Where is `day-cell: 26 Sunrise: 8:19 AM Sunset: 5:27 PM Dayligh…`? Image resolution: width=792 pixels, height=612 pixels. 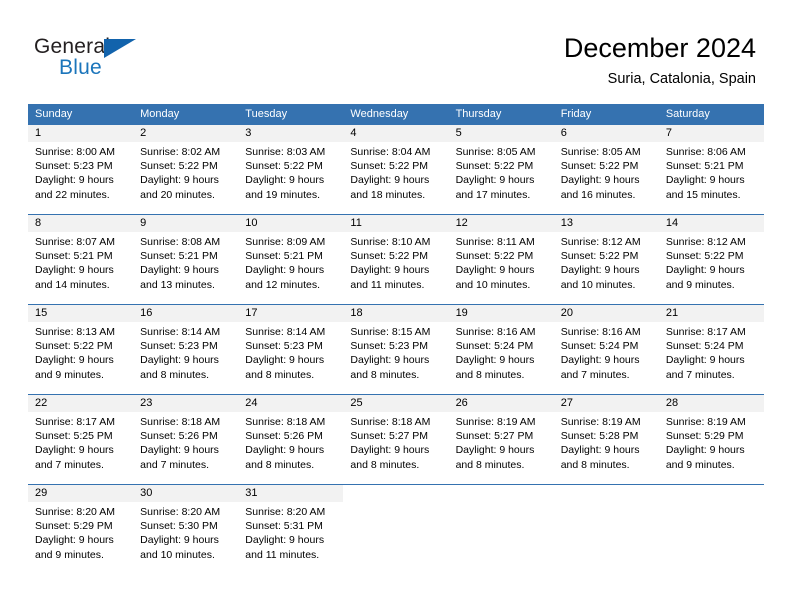
day-cell: 26 Sunrise: 8:19 AM Sunset: 5:27 PM Dayligh… is located at coordinates (501, 435).